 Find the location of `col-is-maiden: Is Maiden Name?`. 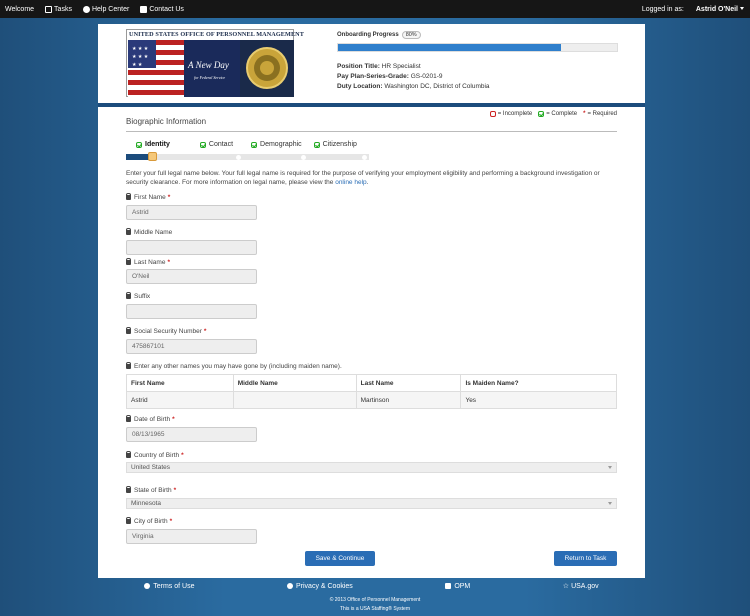

col-is-maiden: Is Maiden Name? is located at coordinates (538, 383).